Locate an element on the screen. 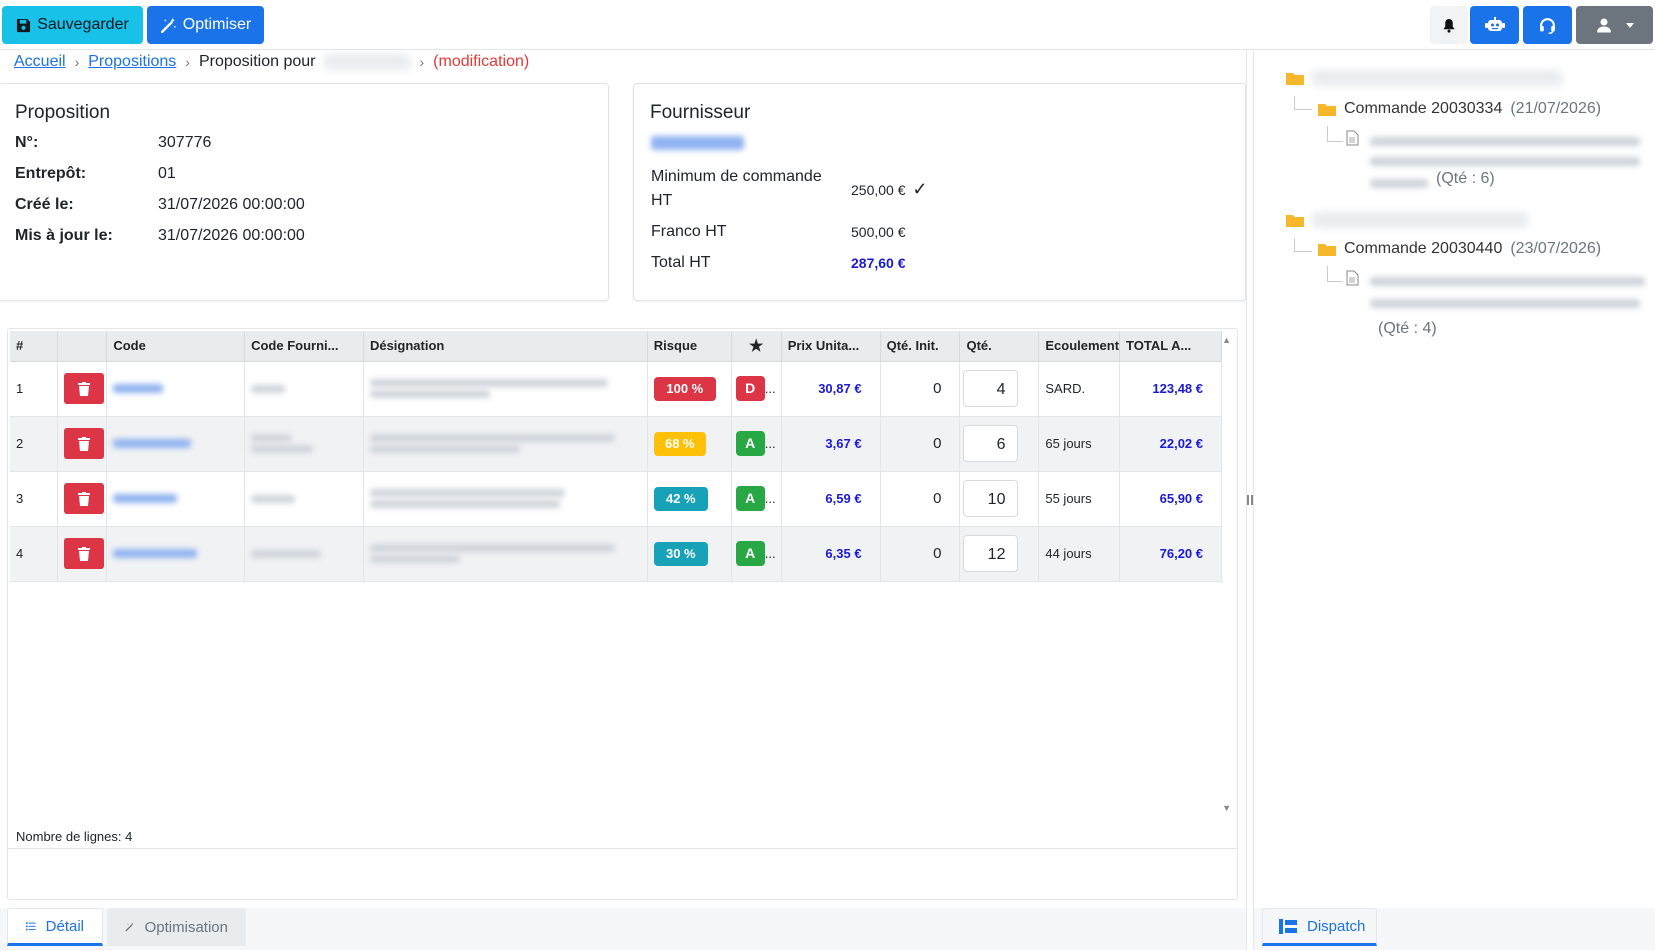 The image size is (1655, 950). breadcrumb-proposals-link: Propositions is located at coordinates (132, 62).